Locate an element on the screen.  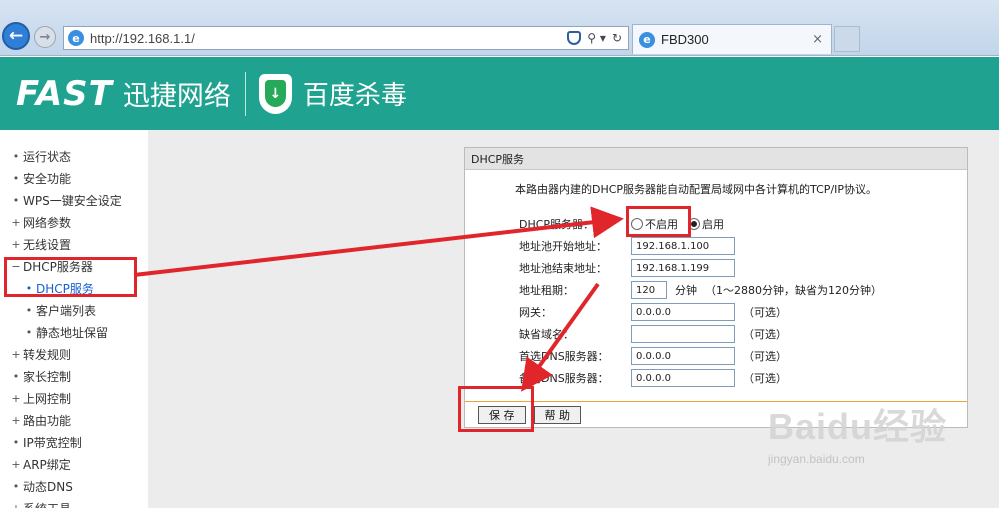
sidebar-item-system-tools: +系统工具 is located at coordinates (40, 503).